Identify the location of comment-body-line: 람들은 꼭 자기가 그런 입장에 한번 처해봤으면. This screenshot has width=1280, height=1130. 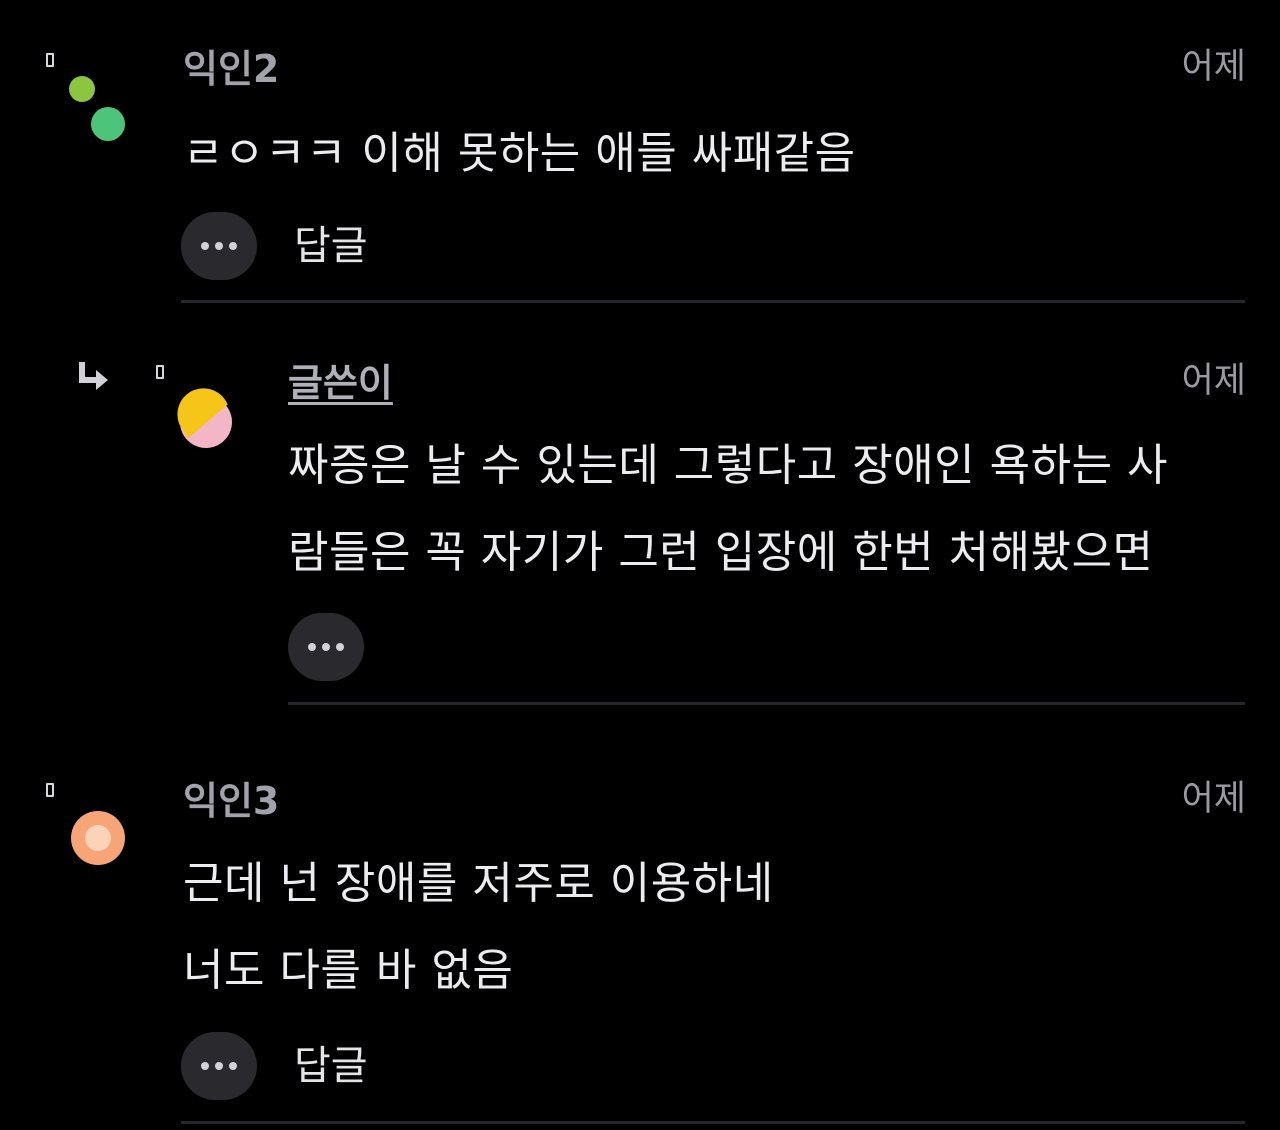
(721, 552).